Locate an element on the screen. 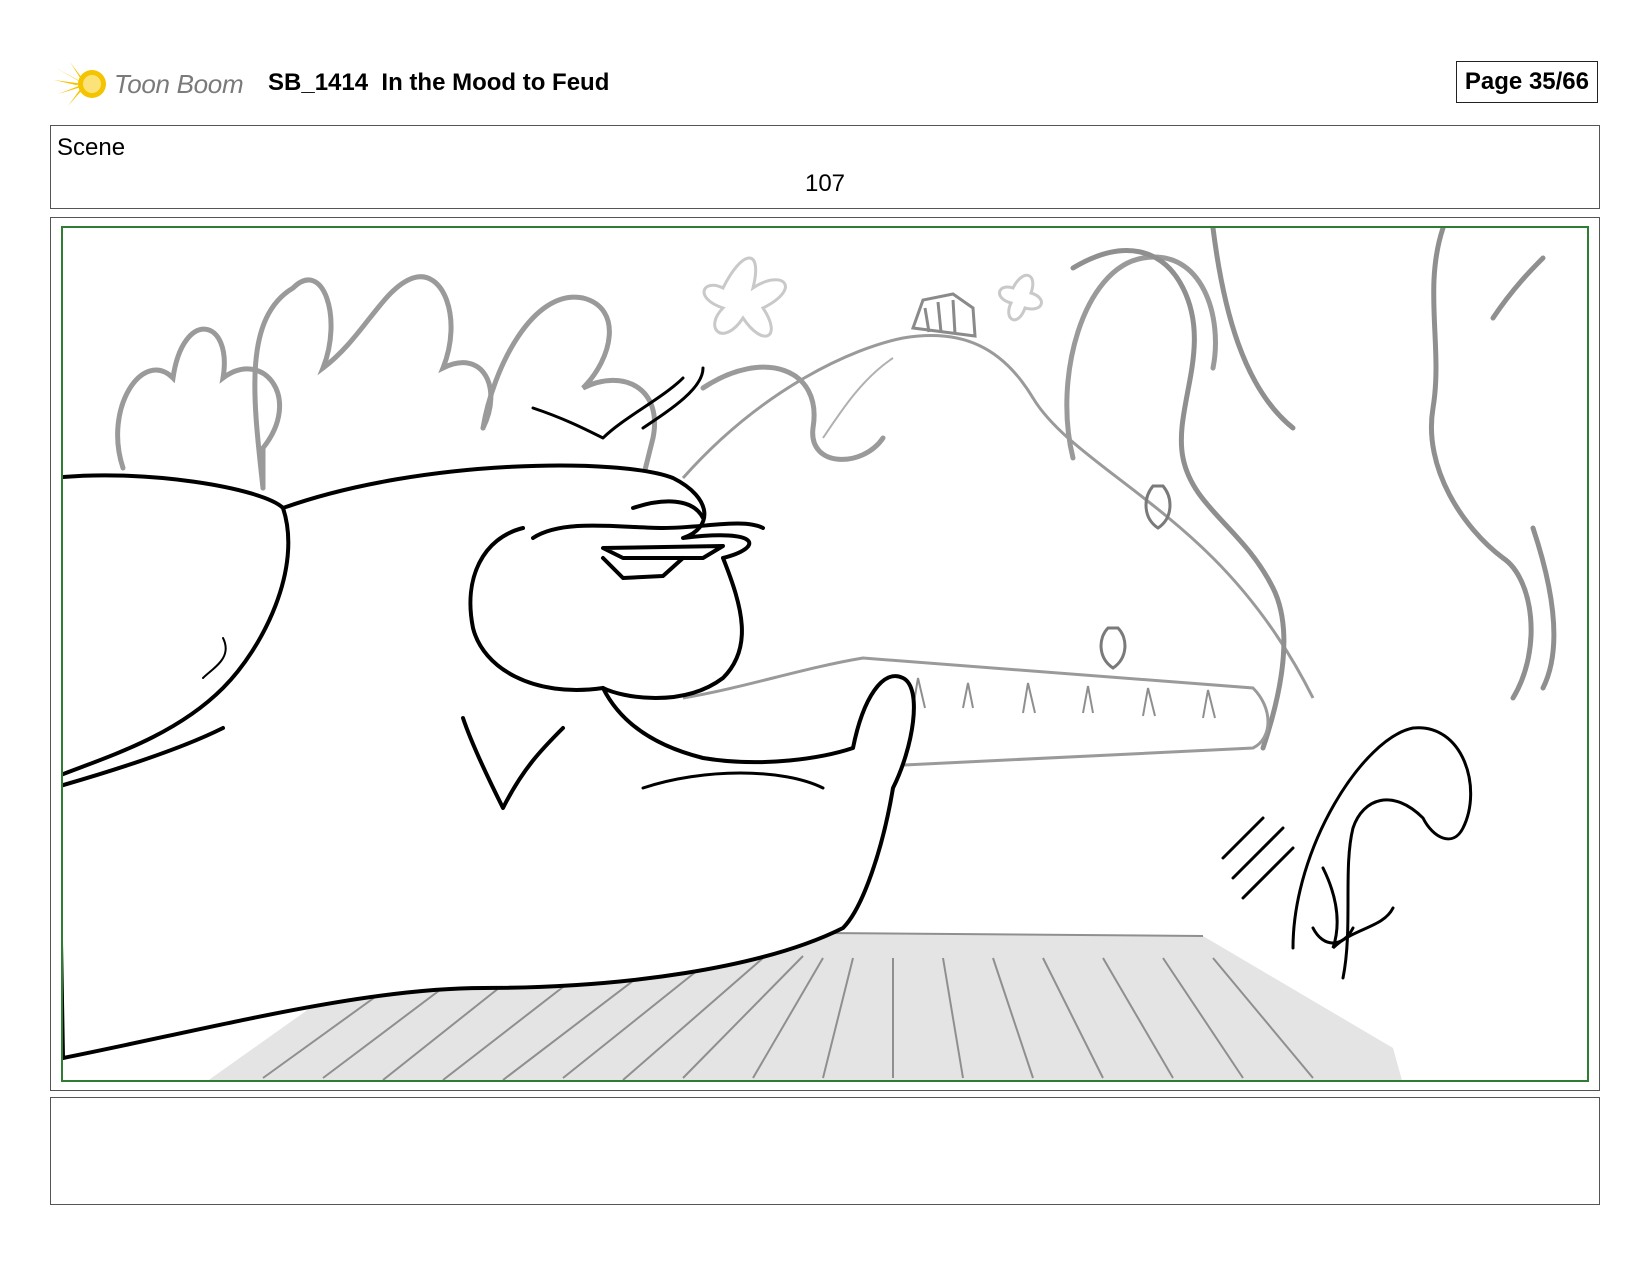  background-flowers is located at coordinates (872, 297).